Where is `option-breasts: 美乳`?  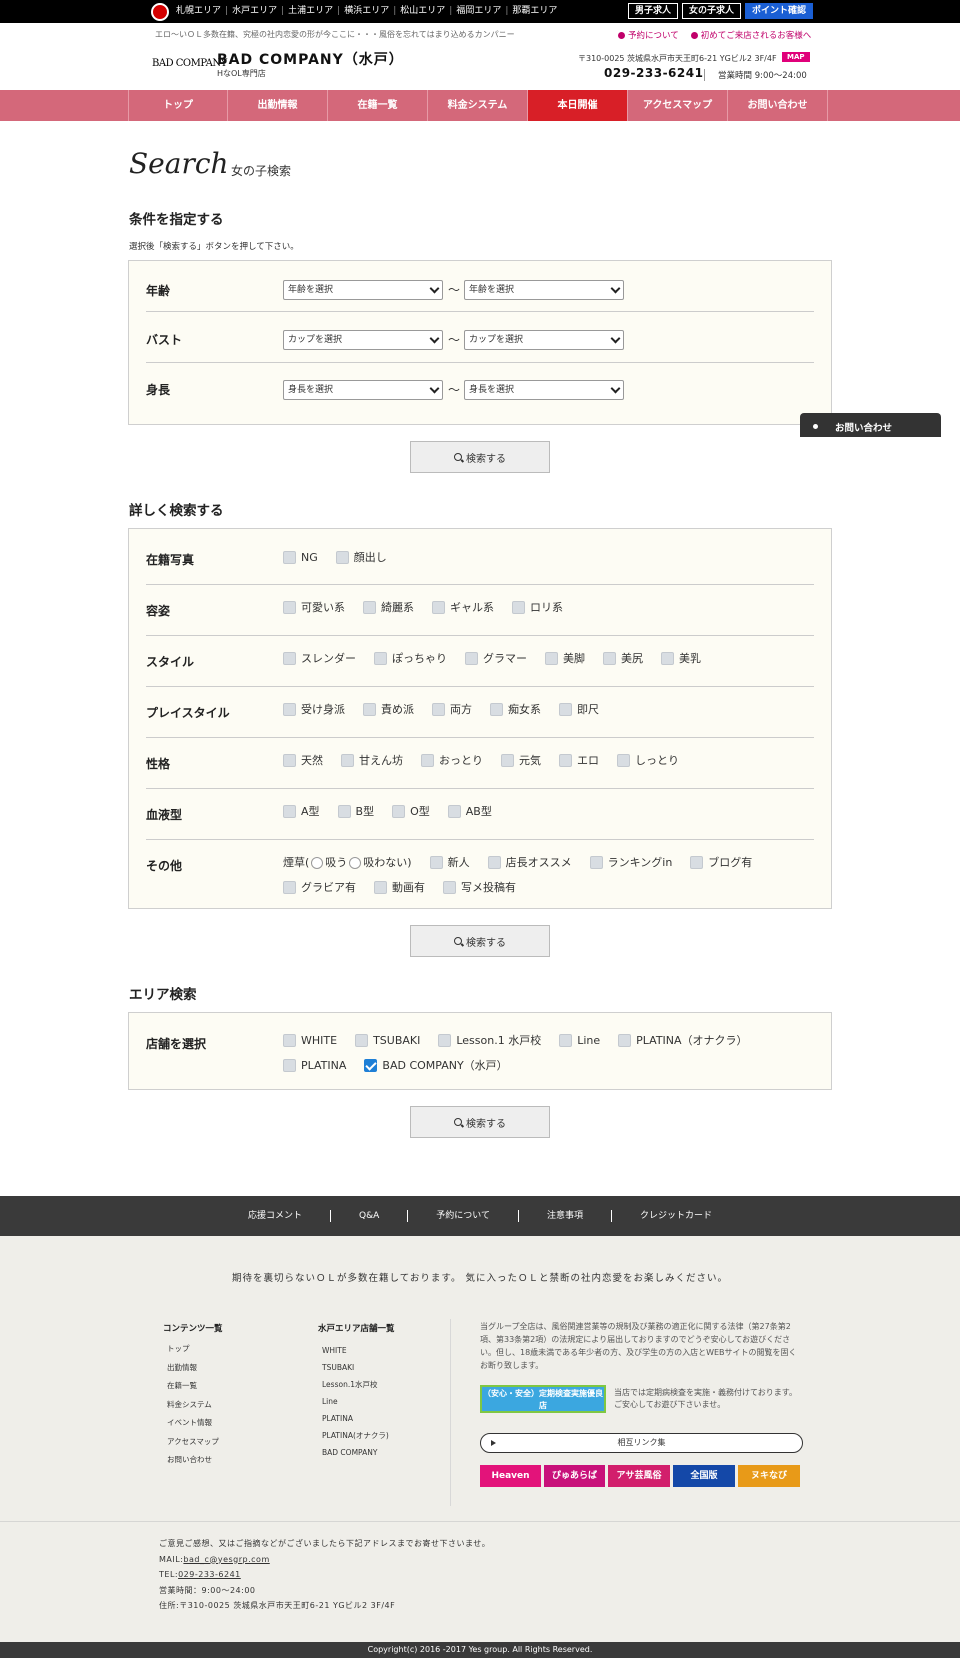 option-breasts: 美乳 is located at coordinates (681, 658).